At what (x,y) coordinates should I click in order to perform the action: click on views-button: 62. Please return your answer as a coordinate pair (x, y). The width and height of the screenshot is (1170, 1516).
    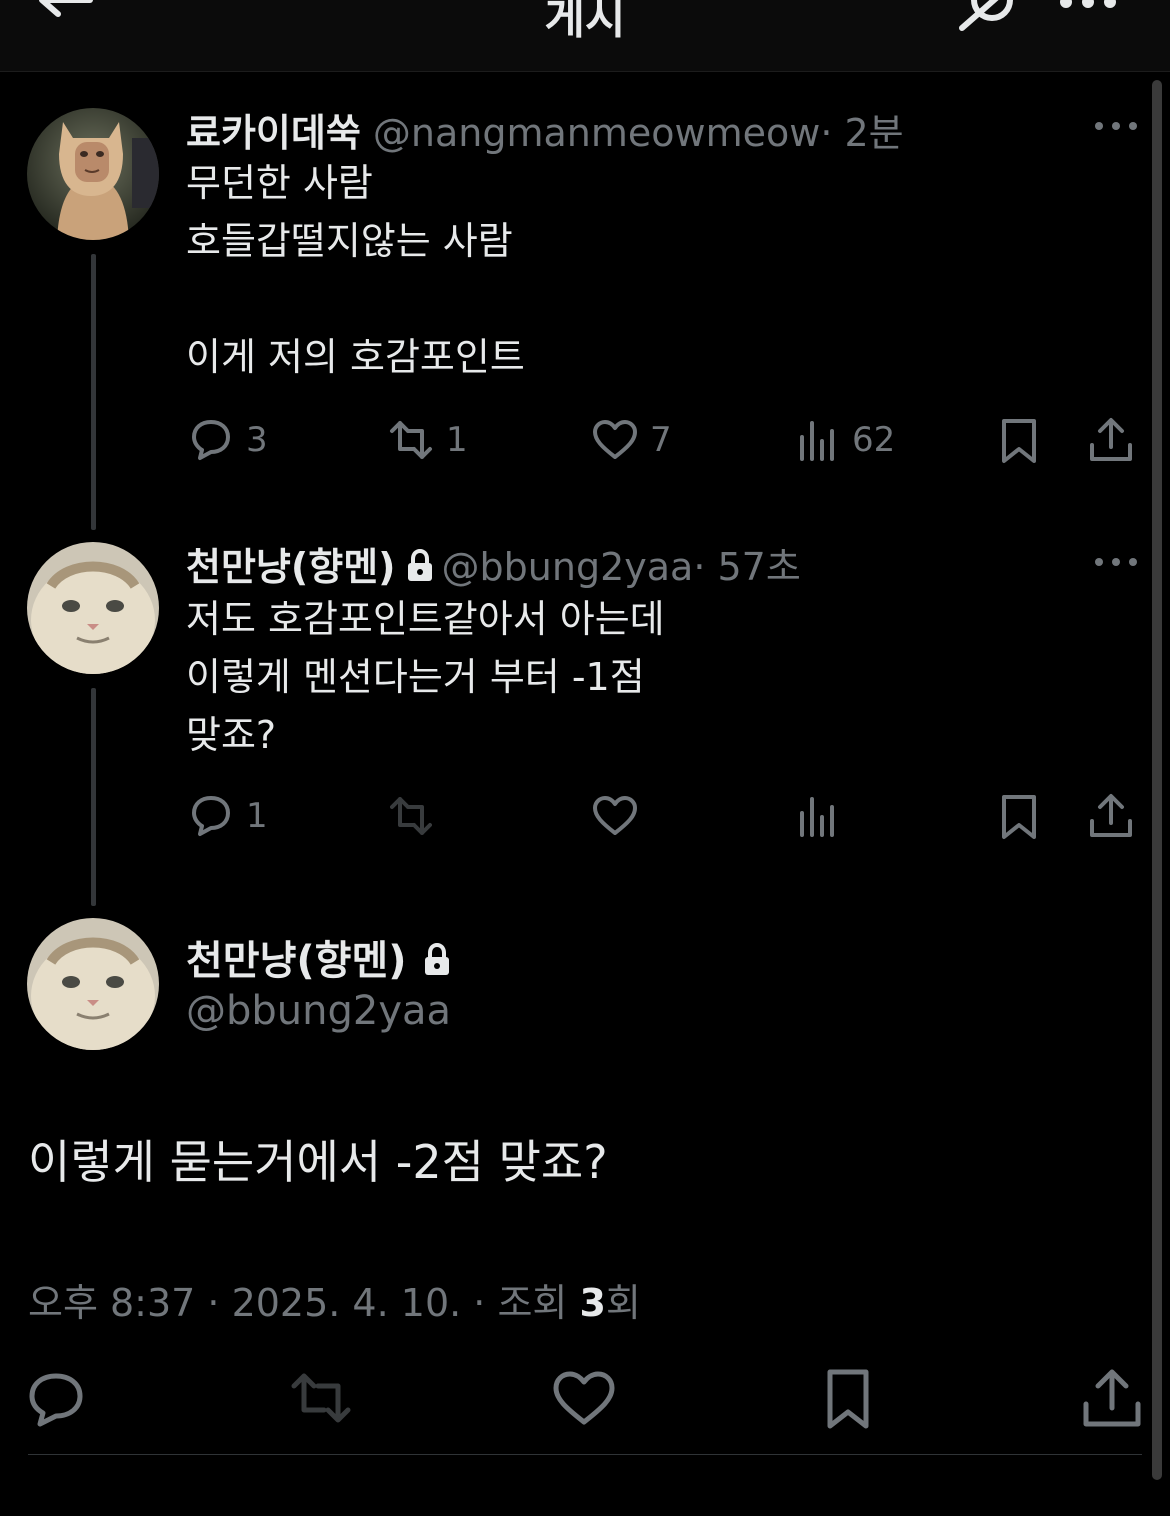
    Looking at the image, I should click on (843, 440).